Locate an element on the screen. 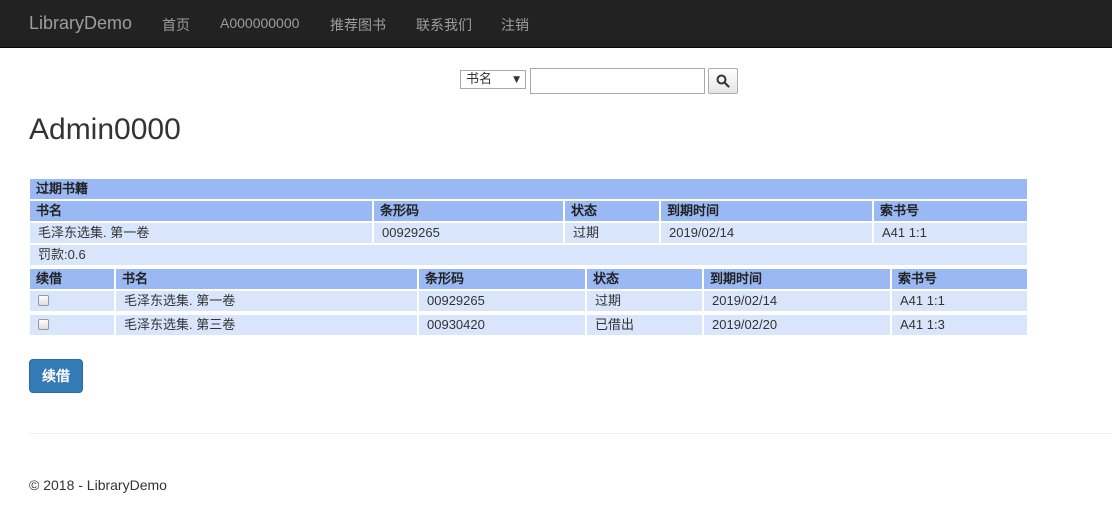 The width and height of the screenshot is (1112, 519). footer-divider is located at coordinates (570, 433).